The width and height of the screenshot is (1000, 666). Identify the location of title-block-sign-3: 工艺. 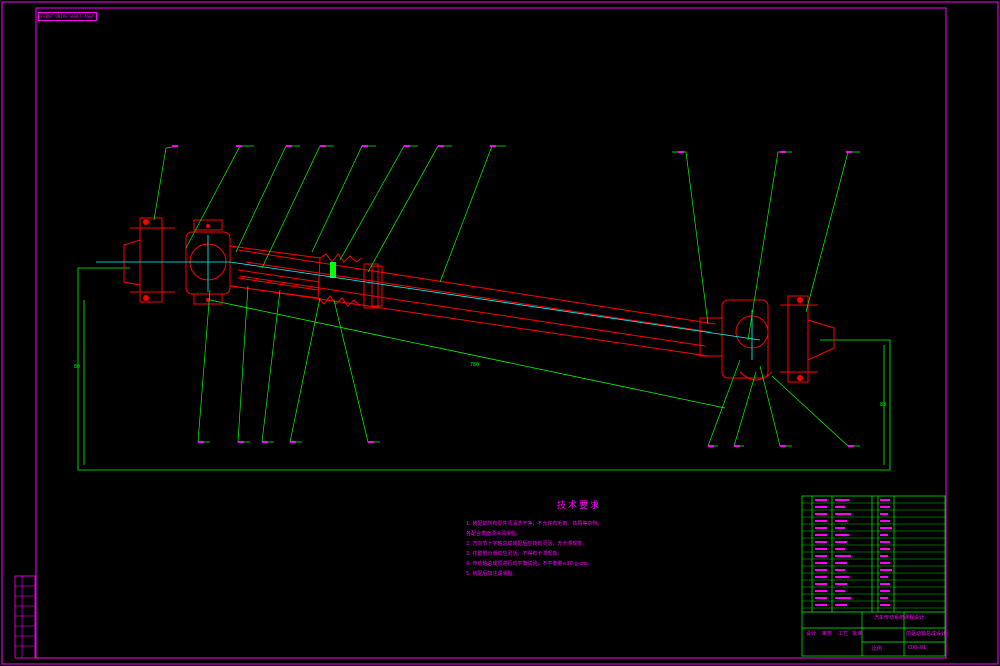
(843, 634).